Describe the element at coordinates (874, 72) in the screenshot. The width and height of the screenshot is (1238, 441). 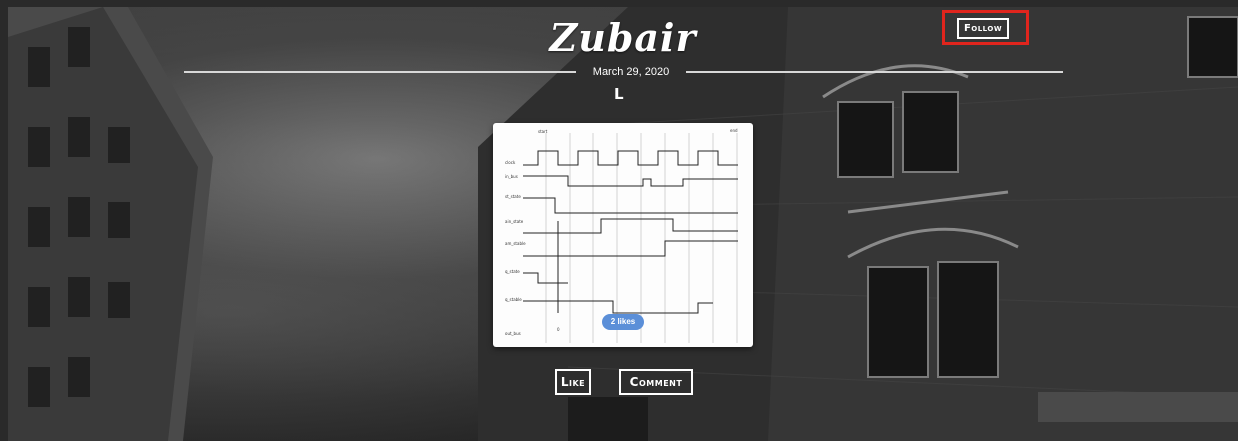
I see `divider-right` at that location.